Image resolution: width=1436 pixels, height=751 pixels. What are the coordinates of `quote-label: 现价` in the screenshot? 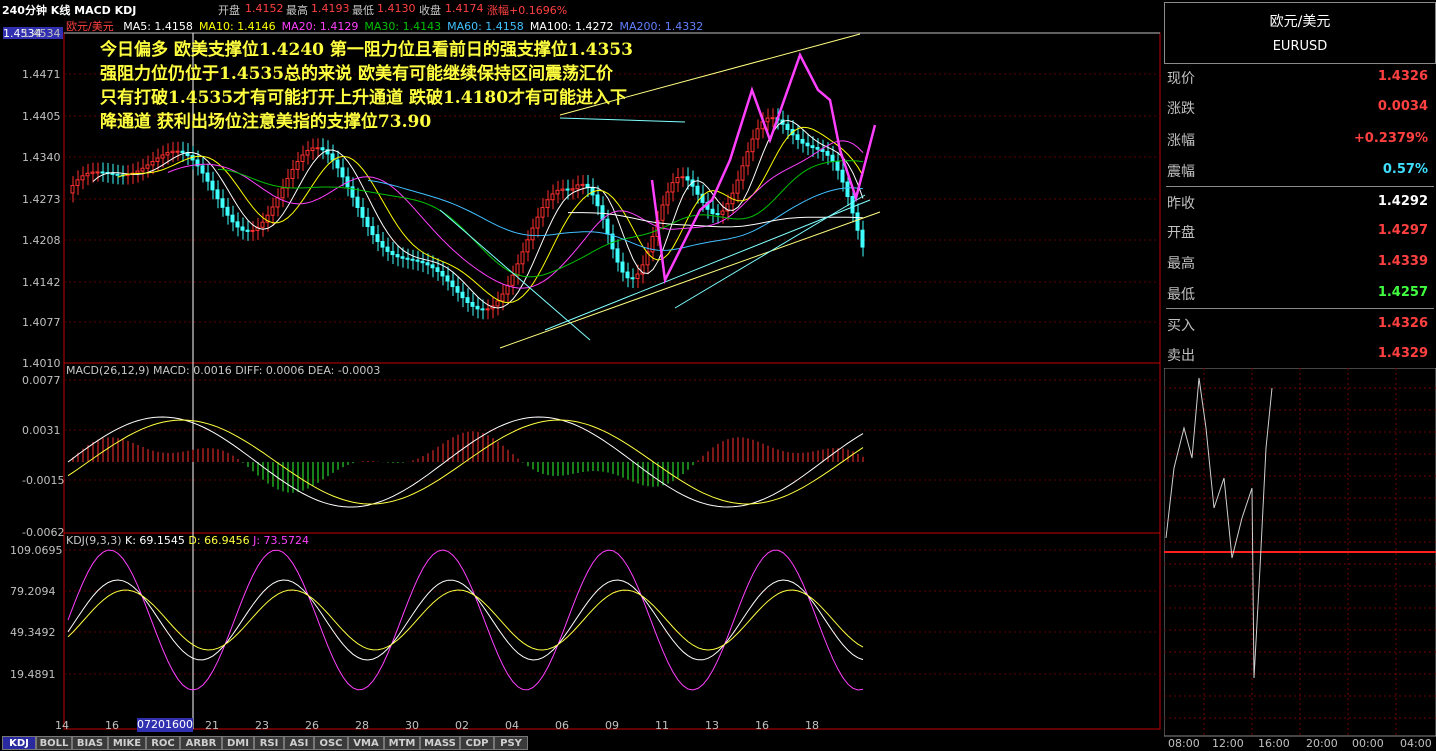 It's located at (1181, 79).